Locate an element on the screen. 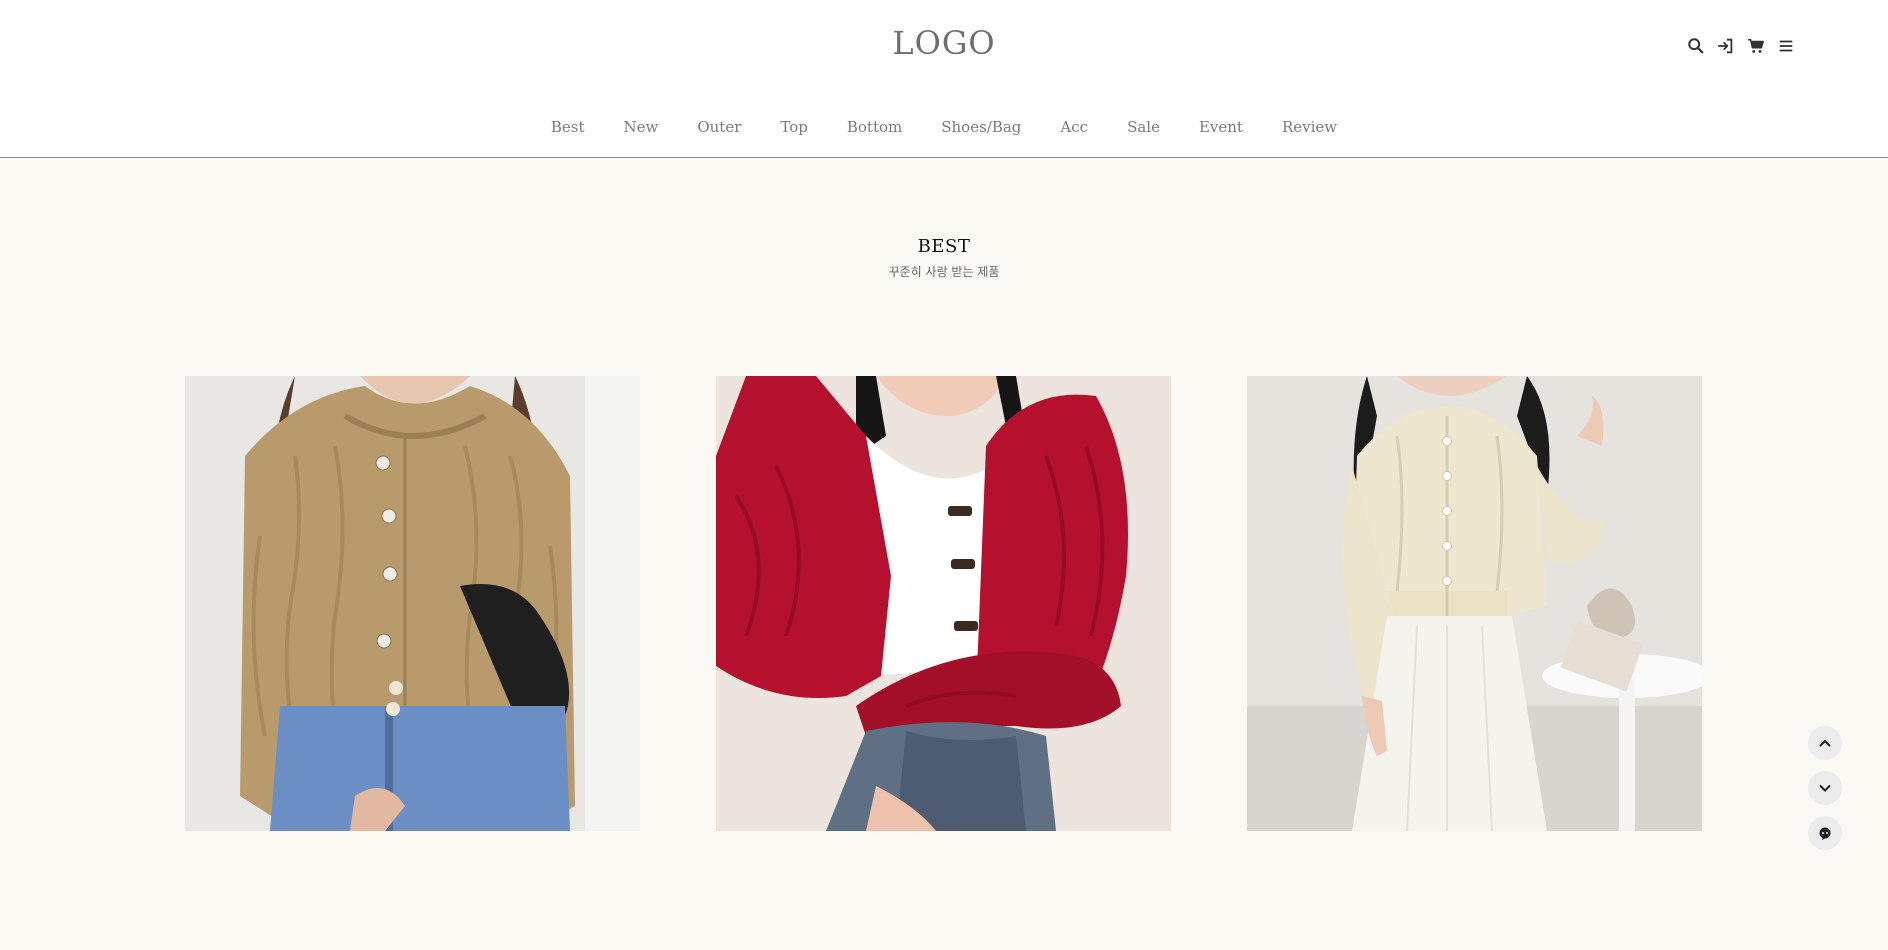 Image resolution: width=1888 pixels, height=950 pixels. nav-item-event: Event is located at coordinates (1220, 127).